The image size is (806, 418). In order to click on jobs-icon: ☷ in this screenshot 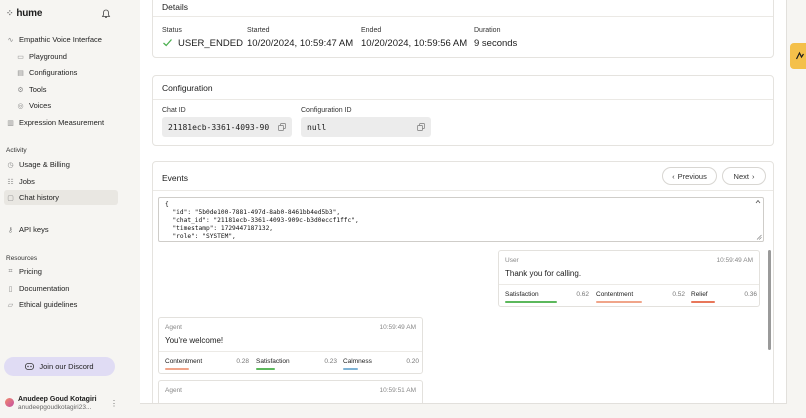, I will do `click(10, 182)`.